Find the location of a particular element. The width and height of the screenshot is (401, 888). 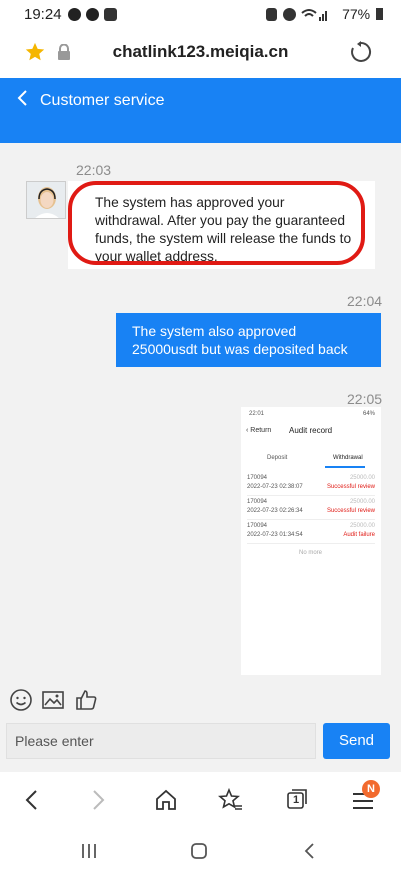

message-input: Please enter is located at coordinates (161, 741).